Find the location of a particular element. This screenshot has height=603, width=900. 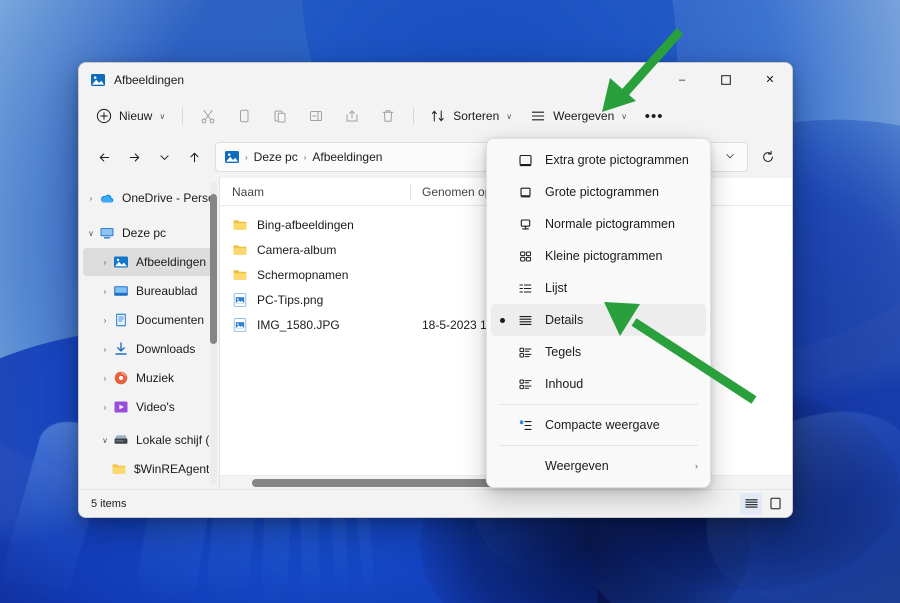

sidebar-item-afbeeldingen: › Afbeeldingen is located at coordinates (149, 262).